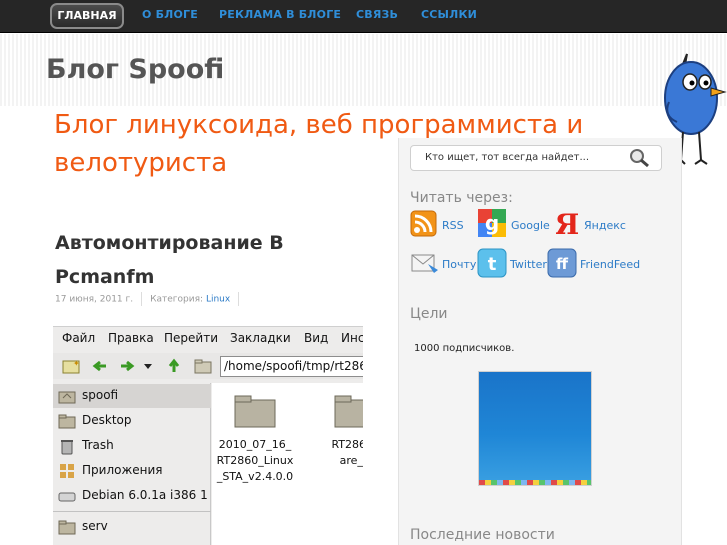 The width and height of the screenshot is (727, 545). Describe the element at coordinates (132, 446) in the screenshot. I see `fm-side-item: Trash` at that location.